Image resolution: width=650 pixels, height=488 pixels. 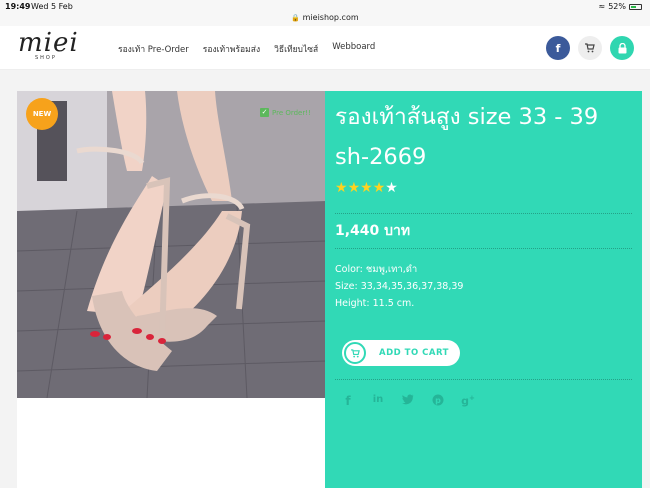 I want to click on product-title-line1: รองเท้าส้นสูง size 33 - 39, so click(x=467, y=117).